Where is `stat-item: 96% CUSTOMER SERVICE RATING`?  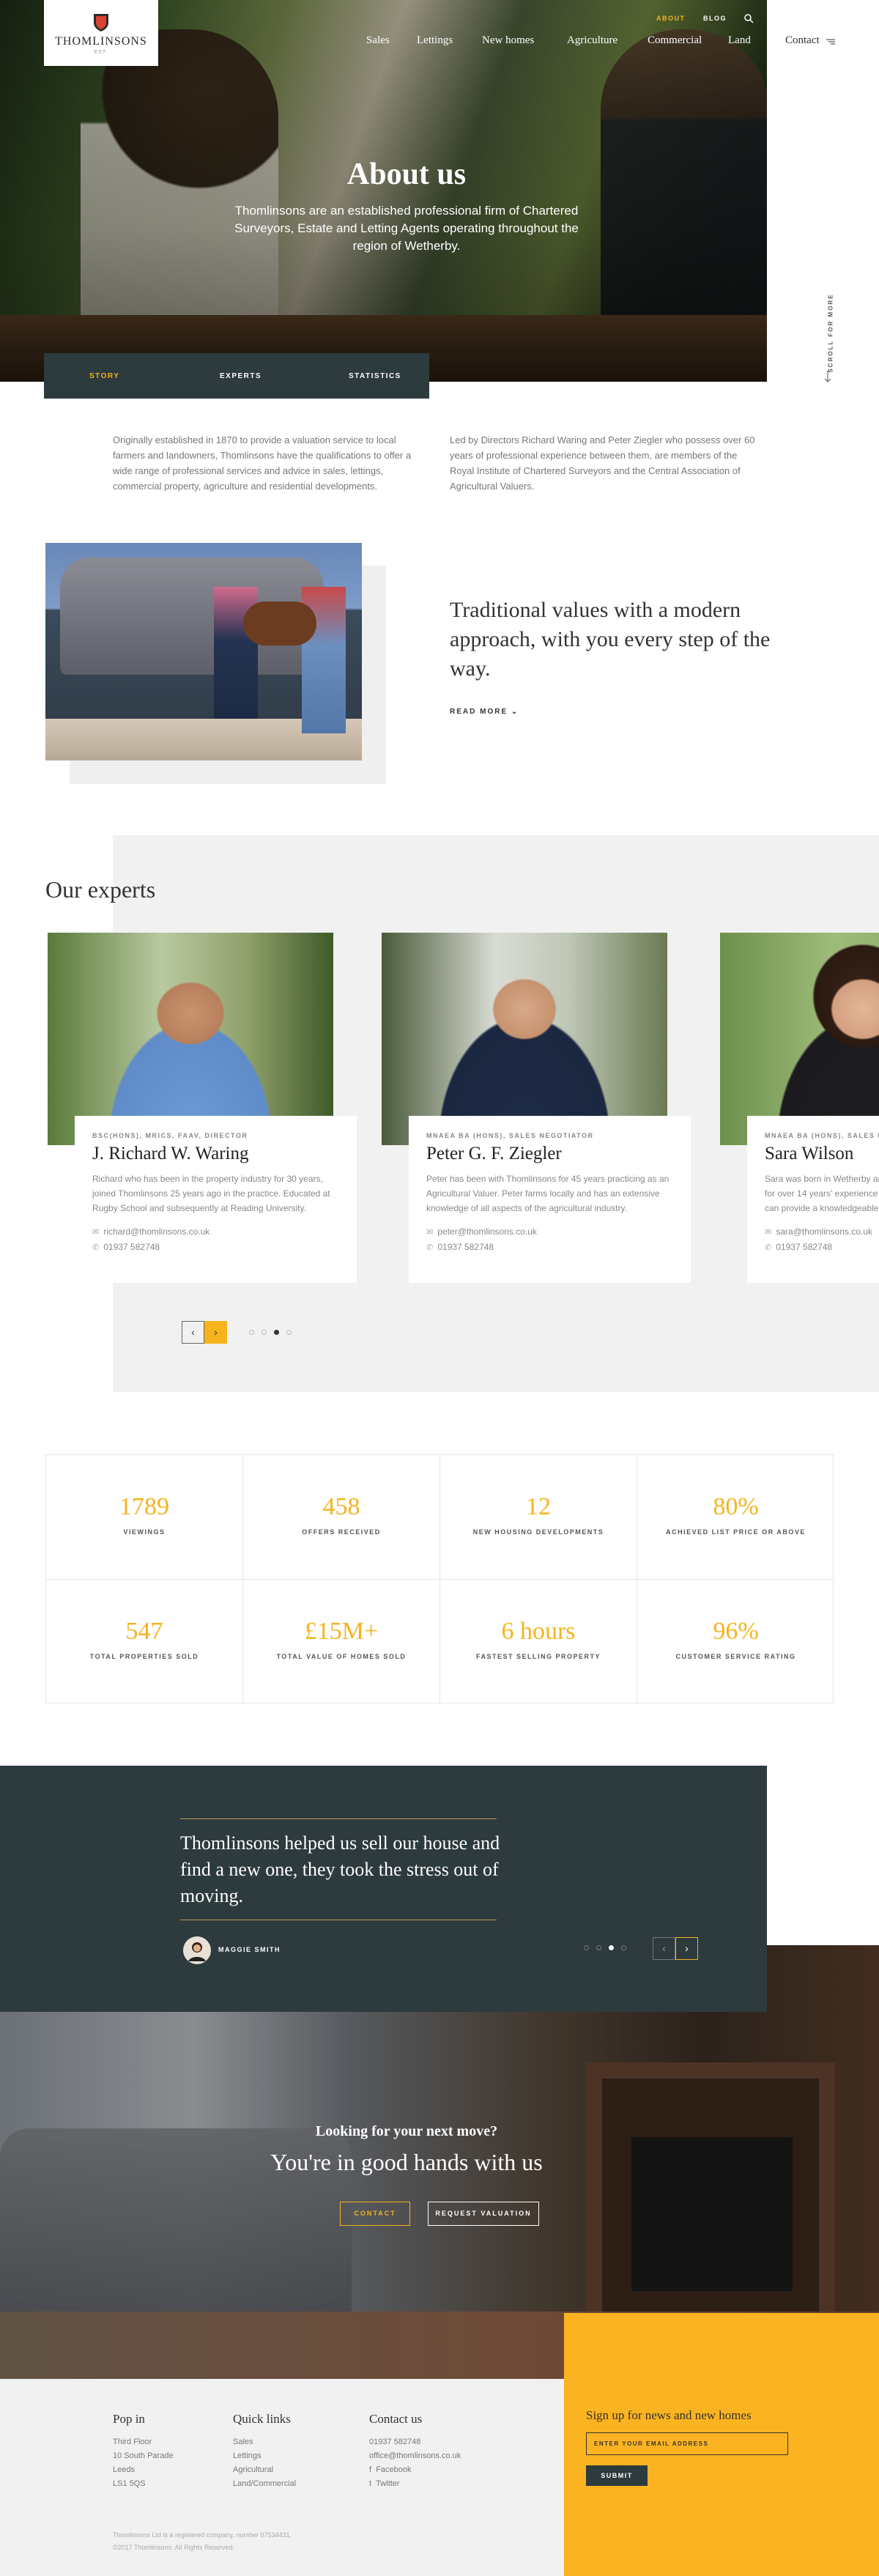
stat-item: 96% CUSTOMER SERVICE RATING is located at coordinates (736, 1639).